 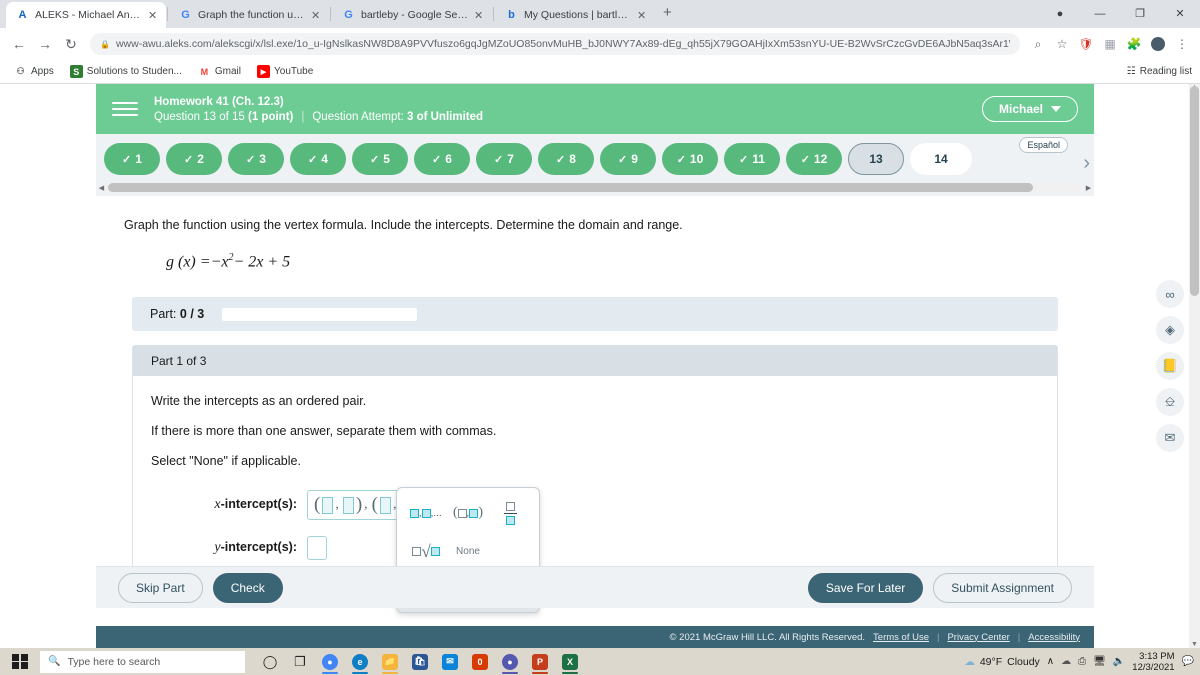 What do you see at coordinates (577, 15) in the screenshot?
I see `browser-tab-3-title: My Questions | bartleby` at bounding box center [577, 15].